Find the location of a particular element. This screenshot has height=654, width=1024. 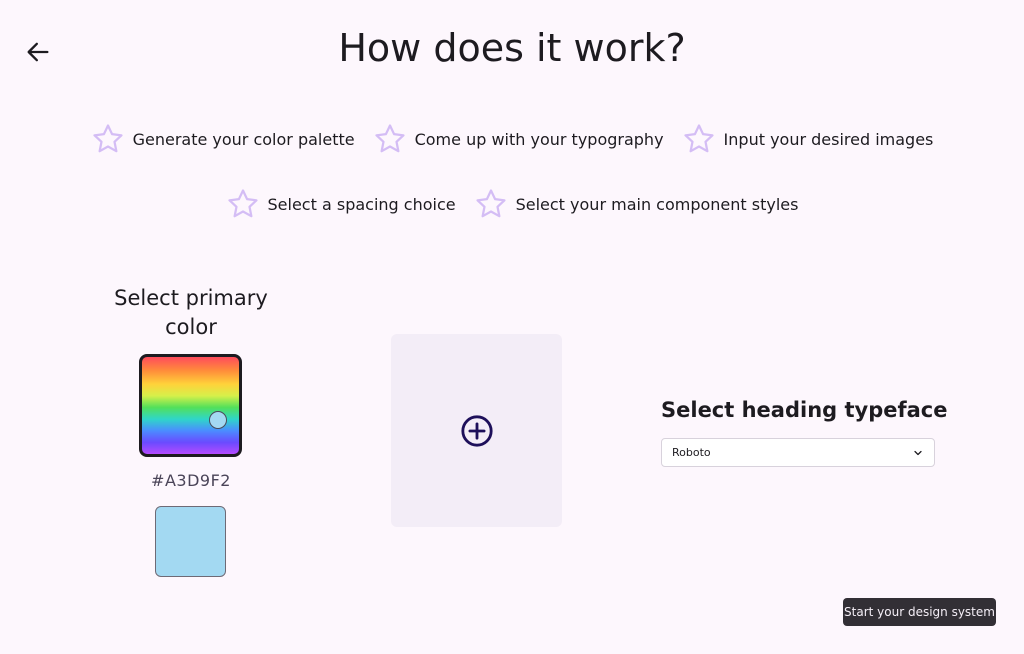

step-item: Select a spacing choice is located at coordinates (341, 204).